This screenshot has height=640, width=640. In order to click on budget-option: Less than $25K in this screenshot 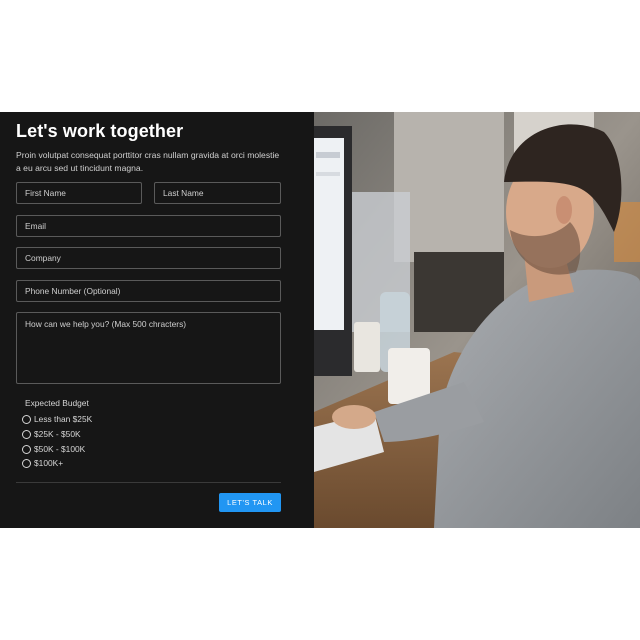, I will do `click(57, 419)`.